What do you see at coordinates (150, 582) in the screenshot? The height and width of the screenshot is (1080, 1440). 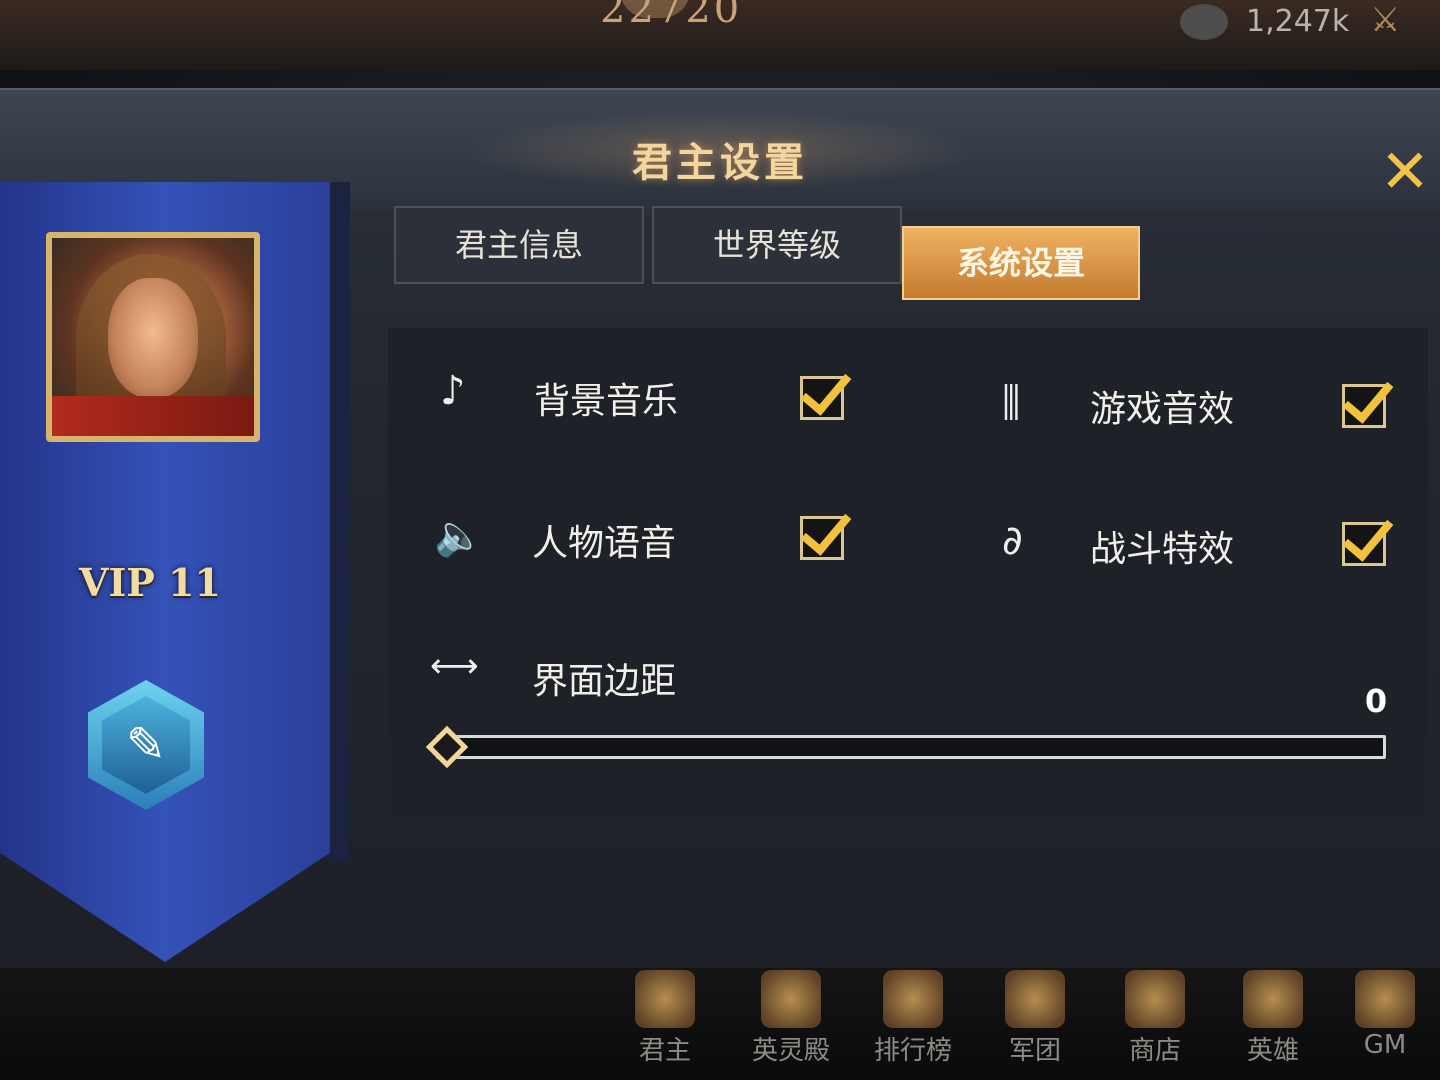 I see `vip-level: VIP 11` at bounding box center [150, 582].